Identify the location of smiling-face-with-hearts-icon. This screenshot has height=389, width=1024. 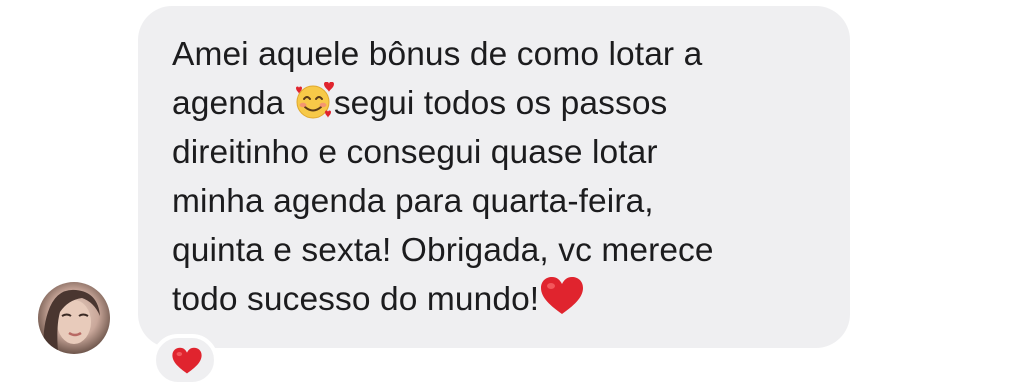
(314, 101).